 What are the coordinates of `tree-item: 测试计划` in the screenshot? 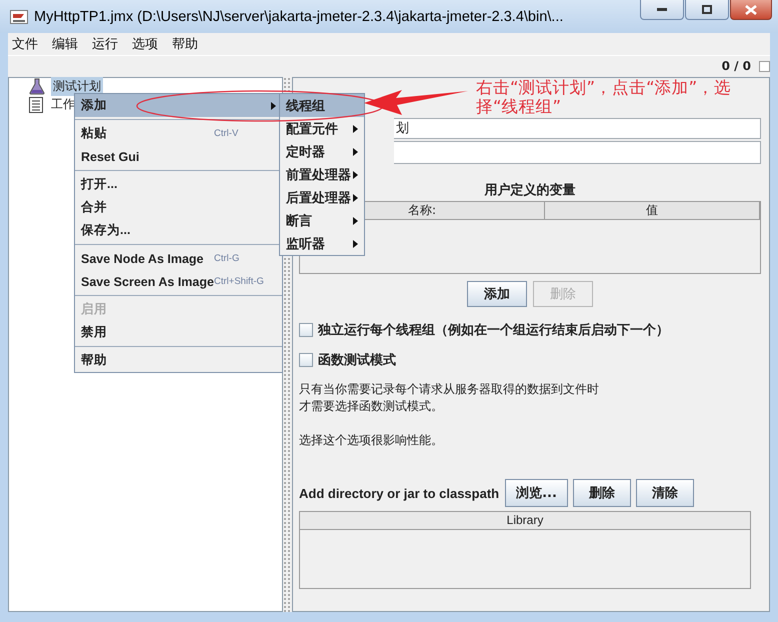 It's located at (77, 86).